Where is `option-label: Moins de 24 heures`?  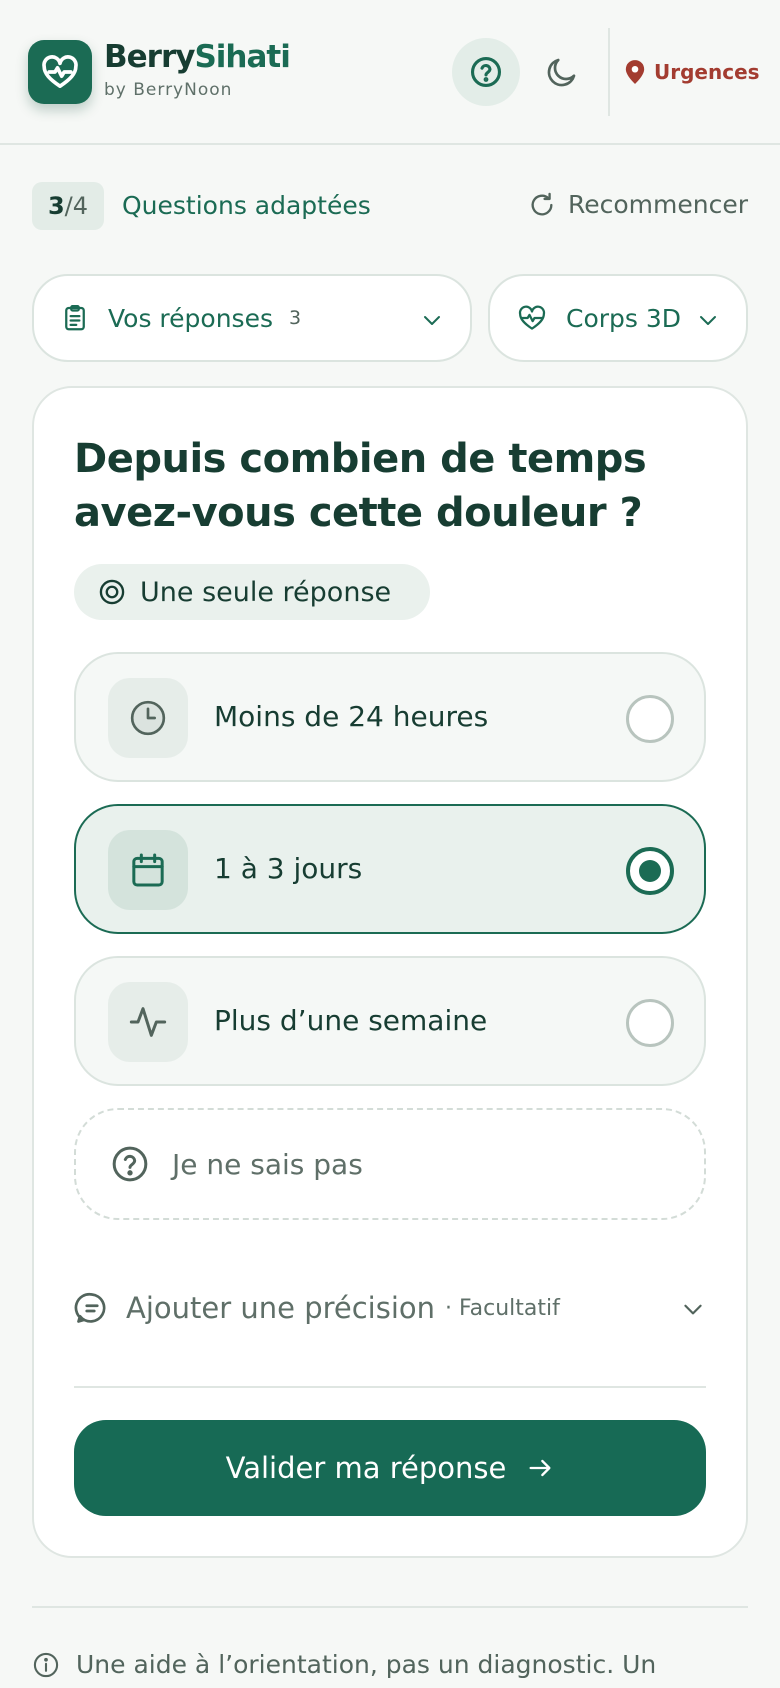 option-label: Moins de 24 heures is located at coordinates (351, 716).